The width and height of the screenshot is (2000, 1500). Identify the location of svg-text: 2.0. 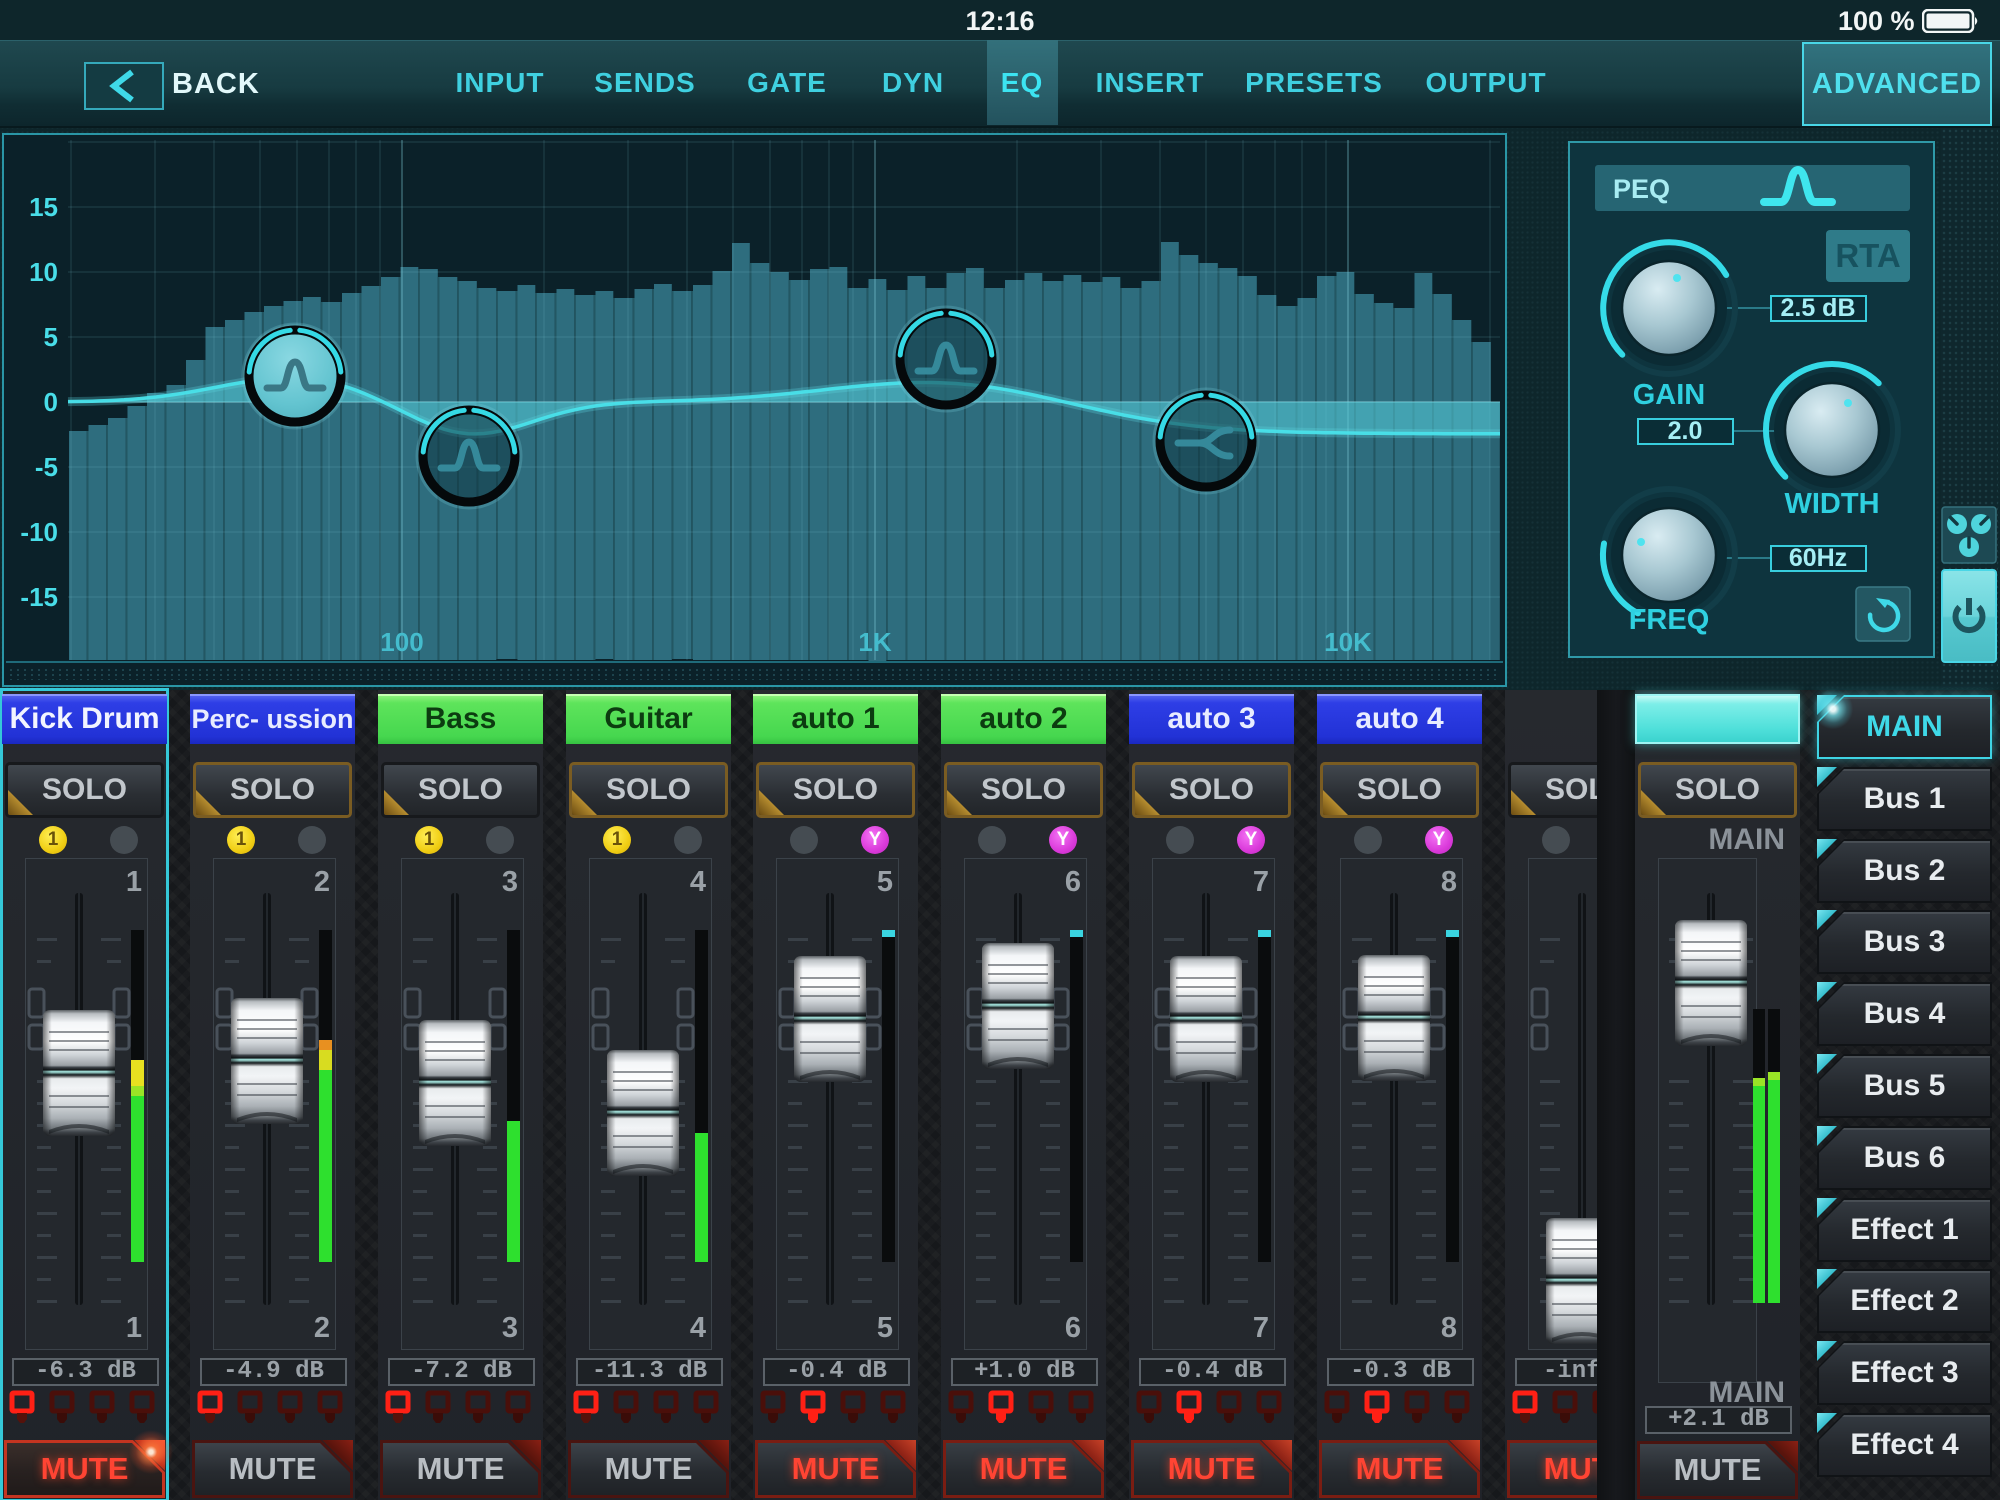
(1685, 431).